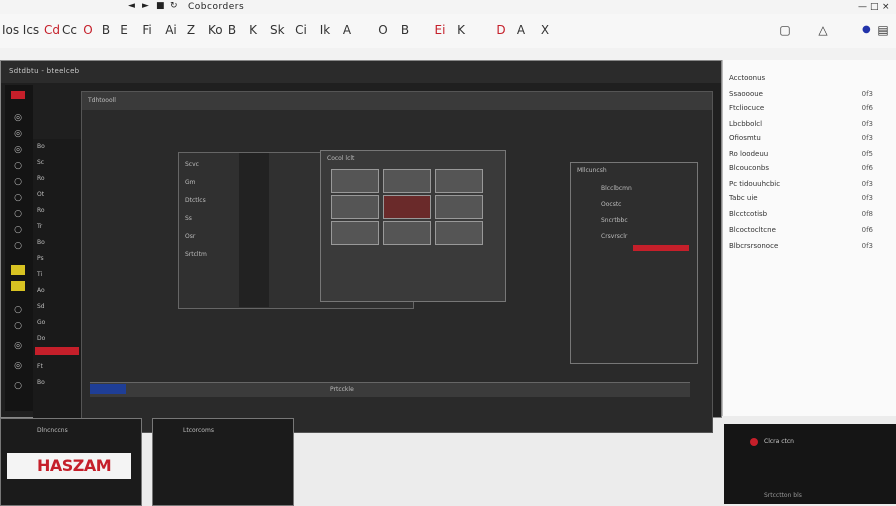 Image resolution: width=896 pixels, height=506 pixels. What do you see at coordinates (887, 7) in the screenshot?
I see `close-icon: ×` at bounding box center [887, 7].